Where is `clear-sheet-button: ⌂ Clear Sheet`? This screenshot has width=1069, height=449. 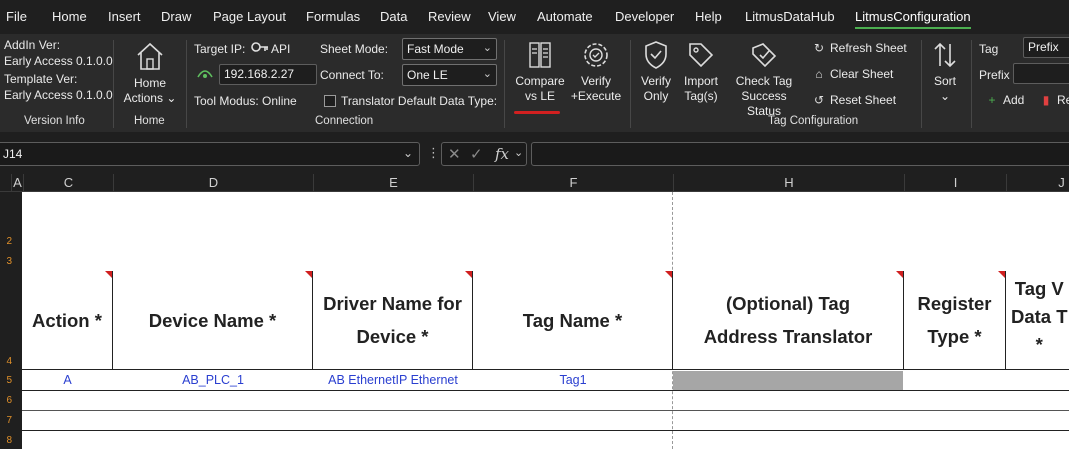
clear-sheet-button: ⌂ Clear Sheet is located at coordinates (852, 74).